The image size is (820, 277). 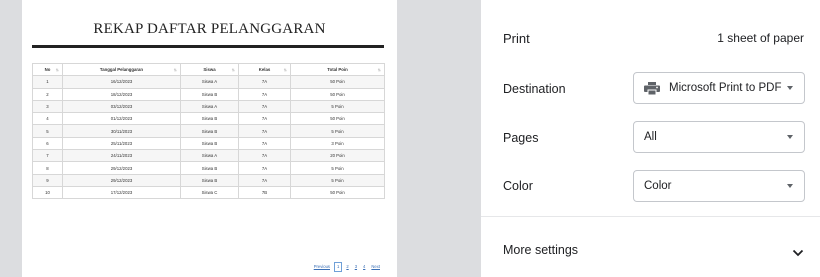 I want to click on column-header-siswa: Siswa ⇅, so click(x=209, y=69).